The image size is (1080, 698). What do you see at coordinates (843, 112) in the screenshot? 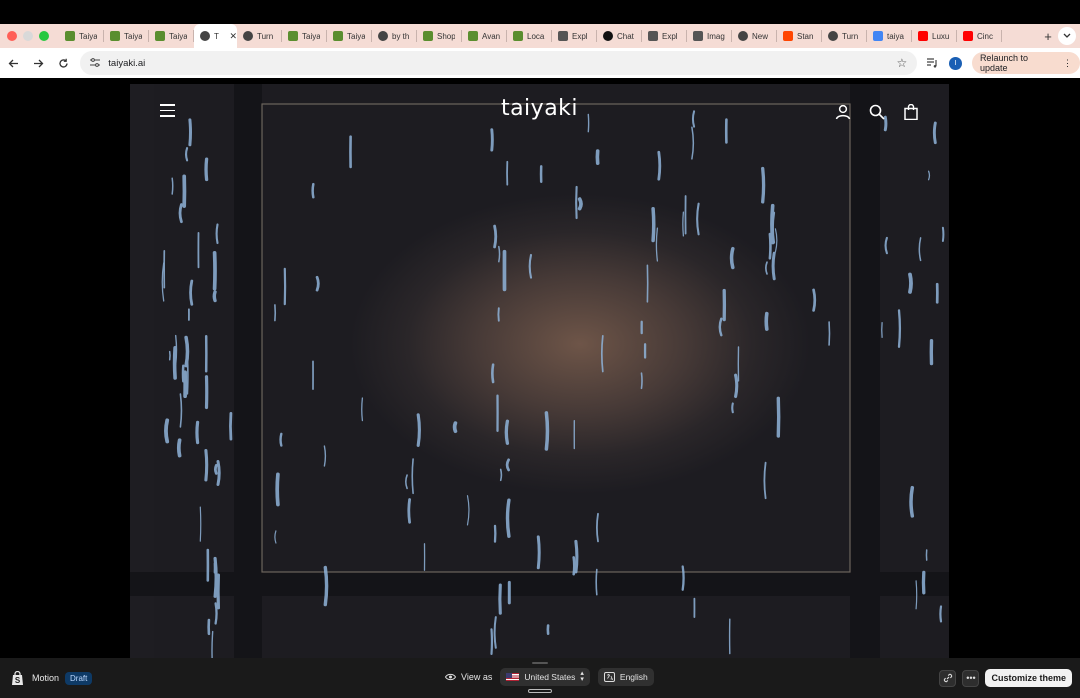
I see `account-icon` at bounding box center [843, 112].